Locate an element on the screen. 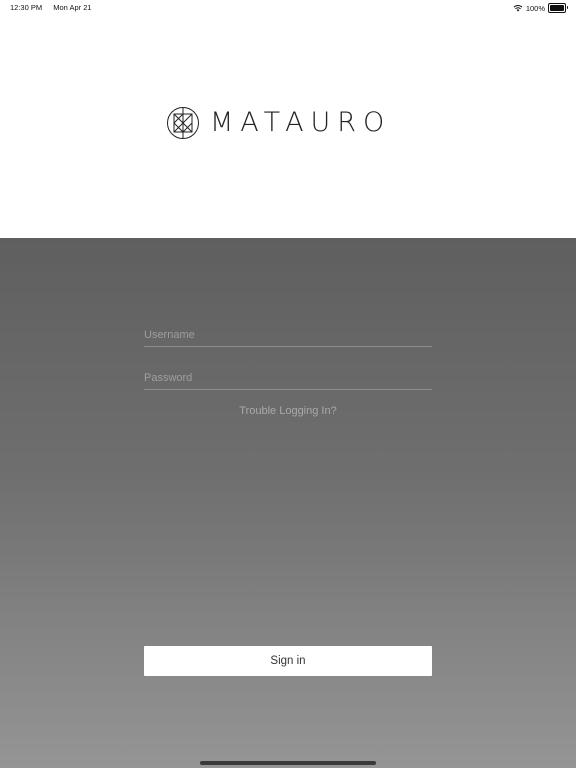  username-input is located at coordinates (288, 335).